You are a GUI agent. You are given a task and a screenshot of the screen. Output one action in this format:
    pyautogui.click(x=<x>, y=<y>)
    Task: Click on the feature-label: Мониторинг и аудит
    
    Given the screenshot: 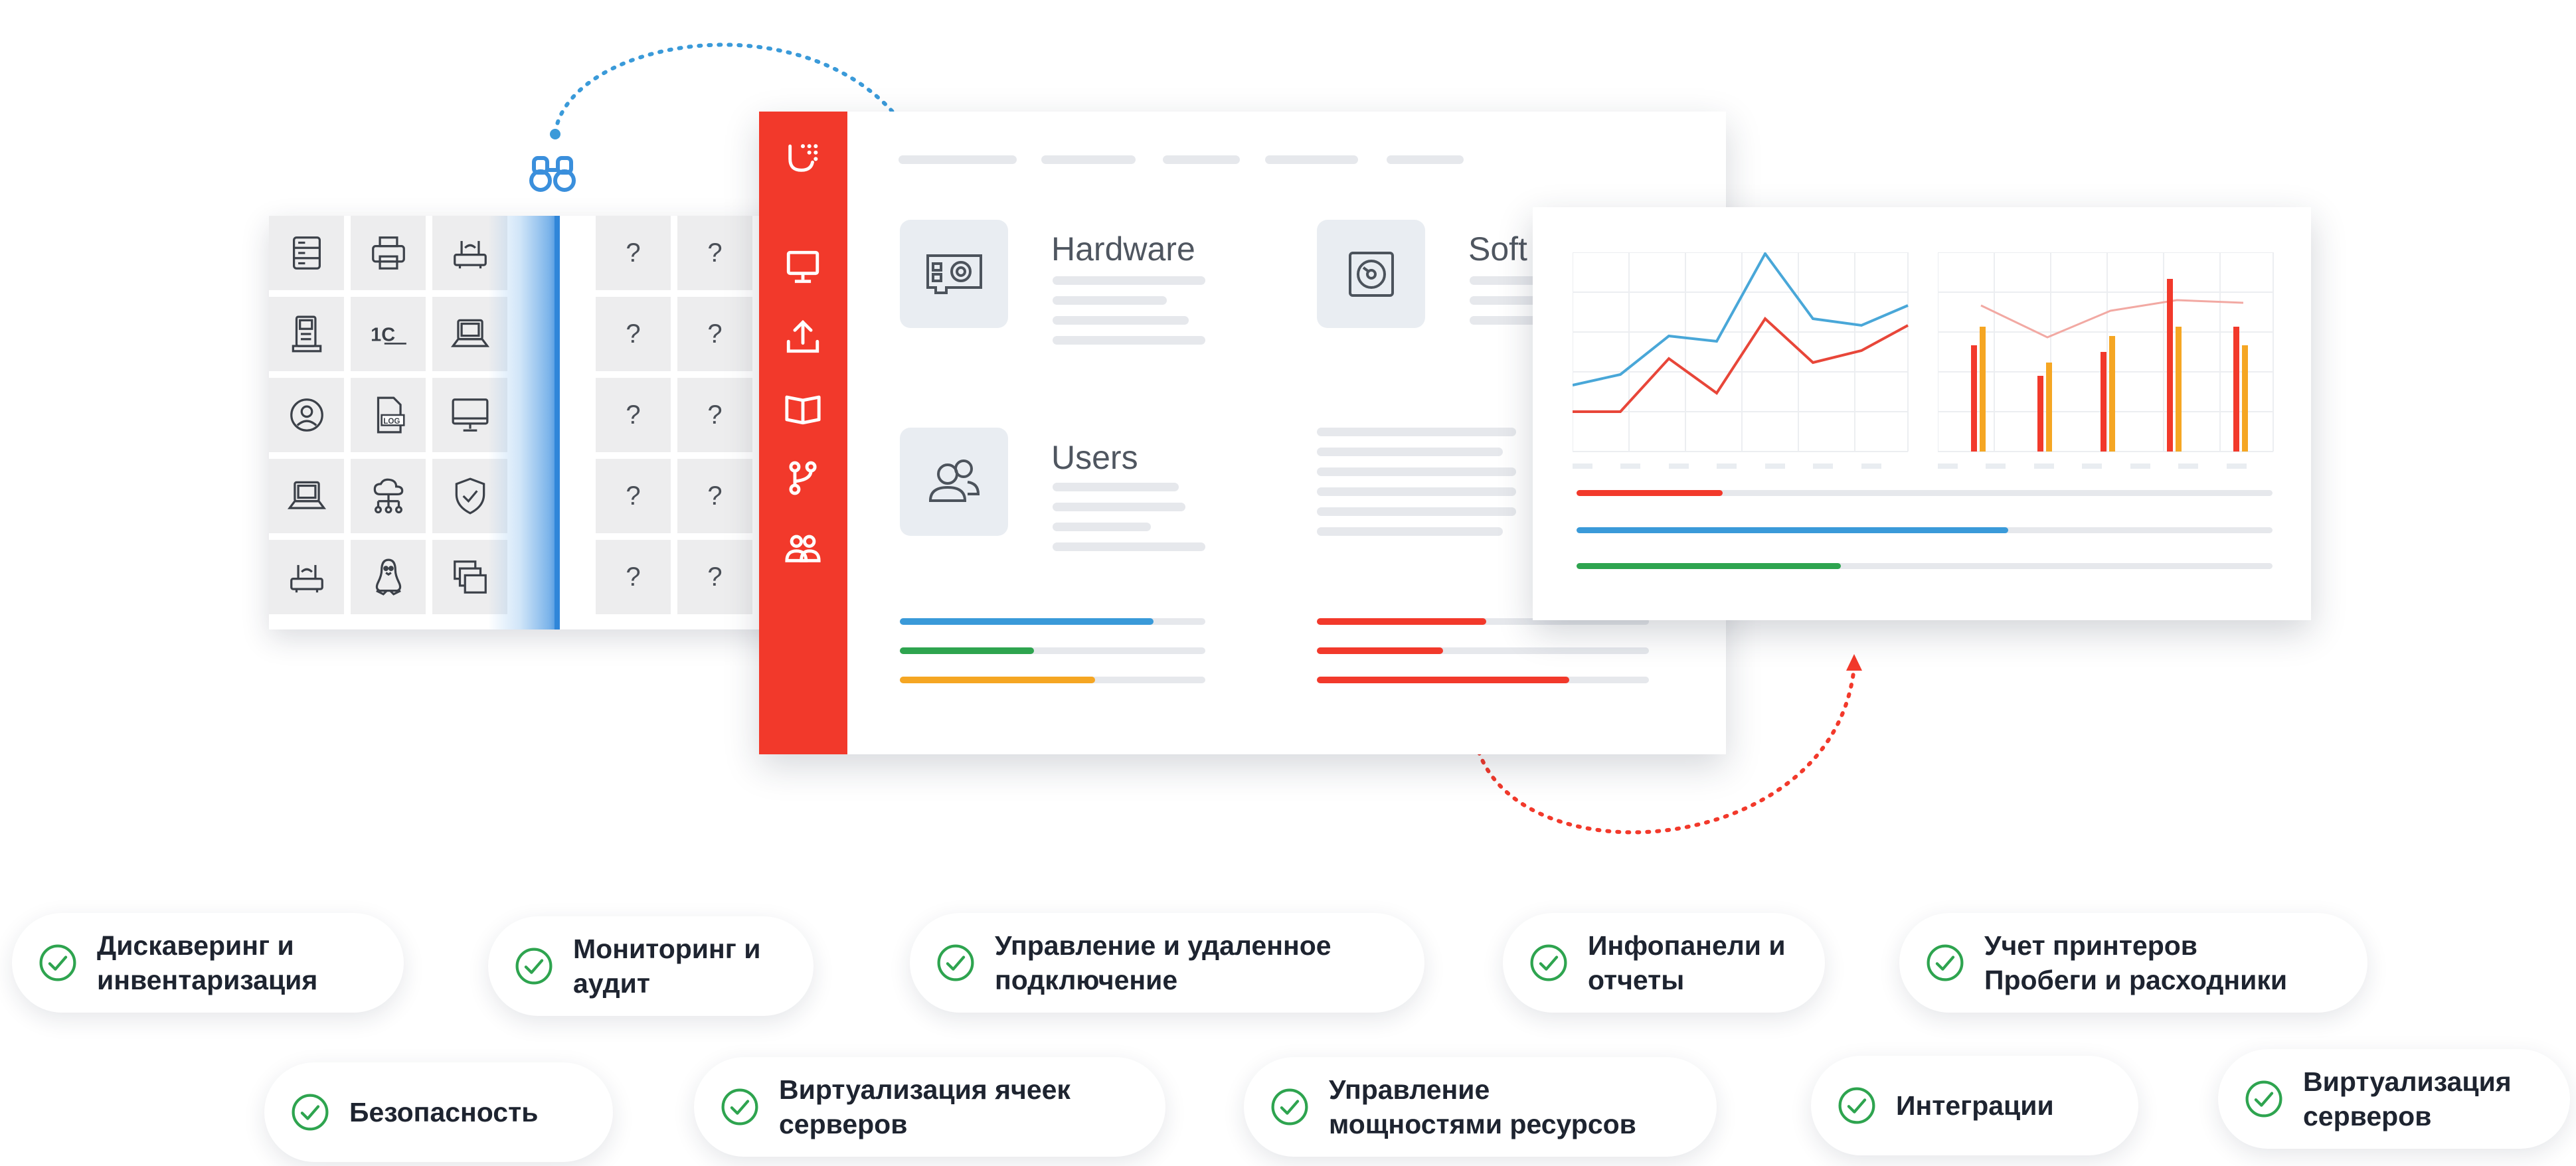 What is the action you would take?
    pyautogui.click(x=667, y=966)
    